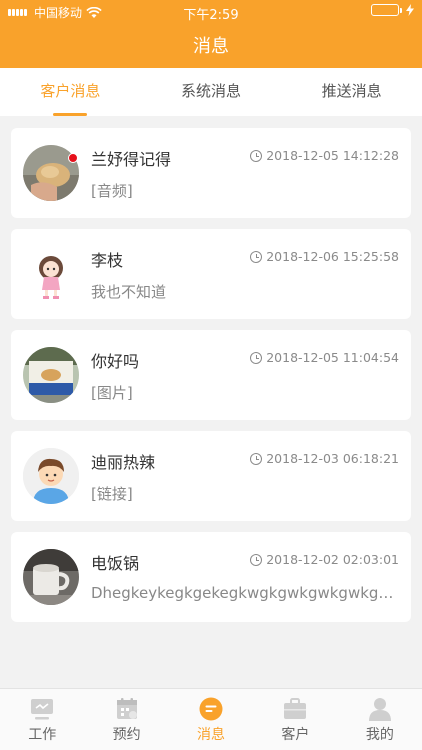 The width and height of the screenshot is (422, 750). I want to click on contact-name: 迪丽热辣, so click(123, 462).